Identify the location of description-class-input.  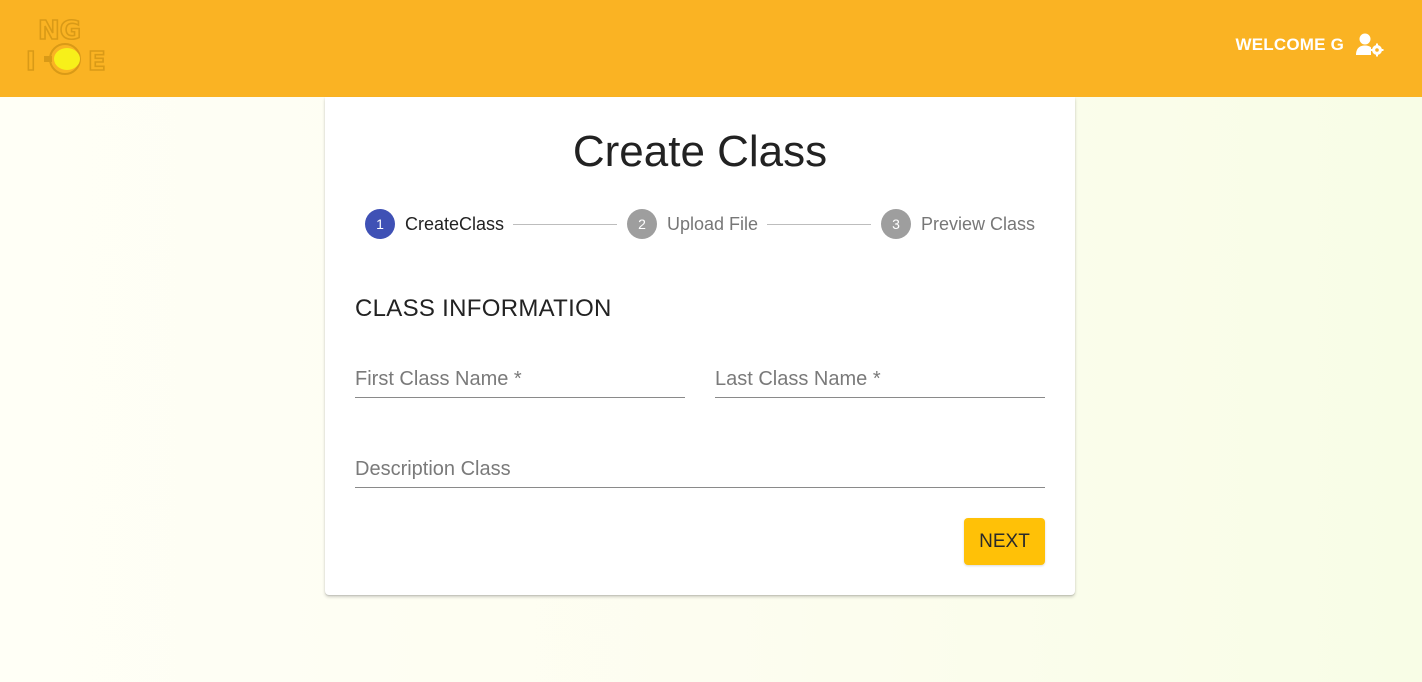
(700, 469).